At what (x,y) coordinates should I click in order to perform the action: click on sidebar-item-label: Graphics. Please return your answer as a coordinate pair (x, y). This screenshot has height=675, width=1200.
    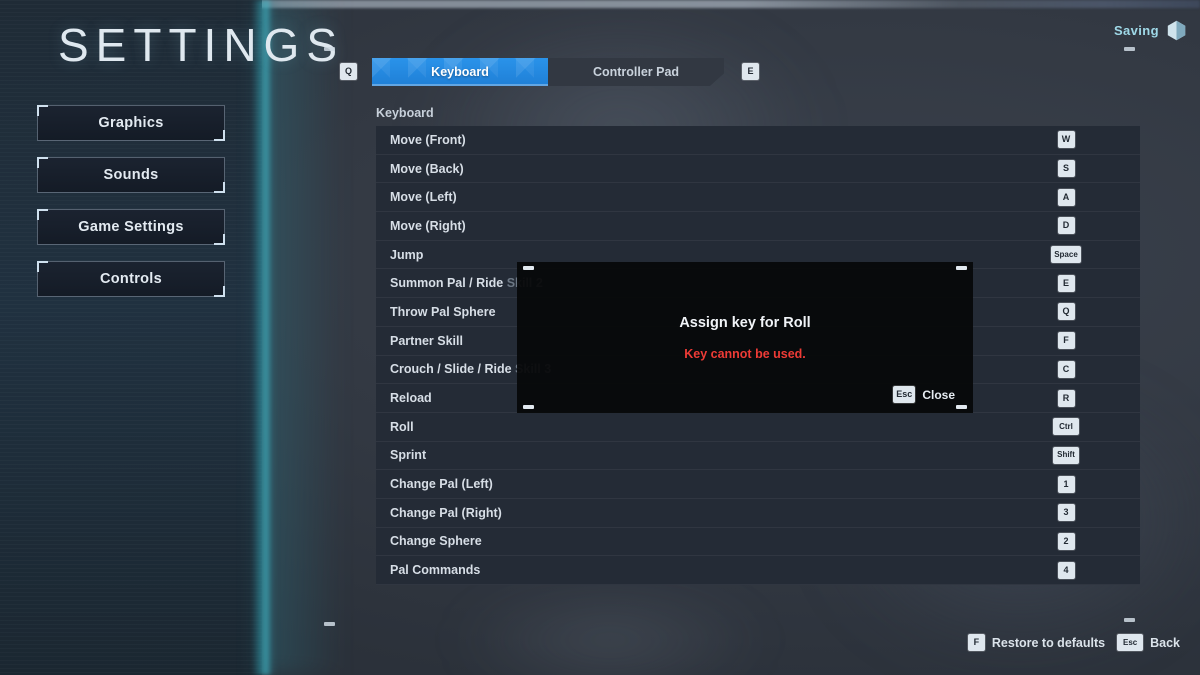
    Looking at the image, I should click on (131, 123).